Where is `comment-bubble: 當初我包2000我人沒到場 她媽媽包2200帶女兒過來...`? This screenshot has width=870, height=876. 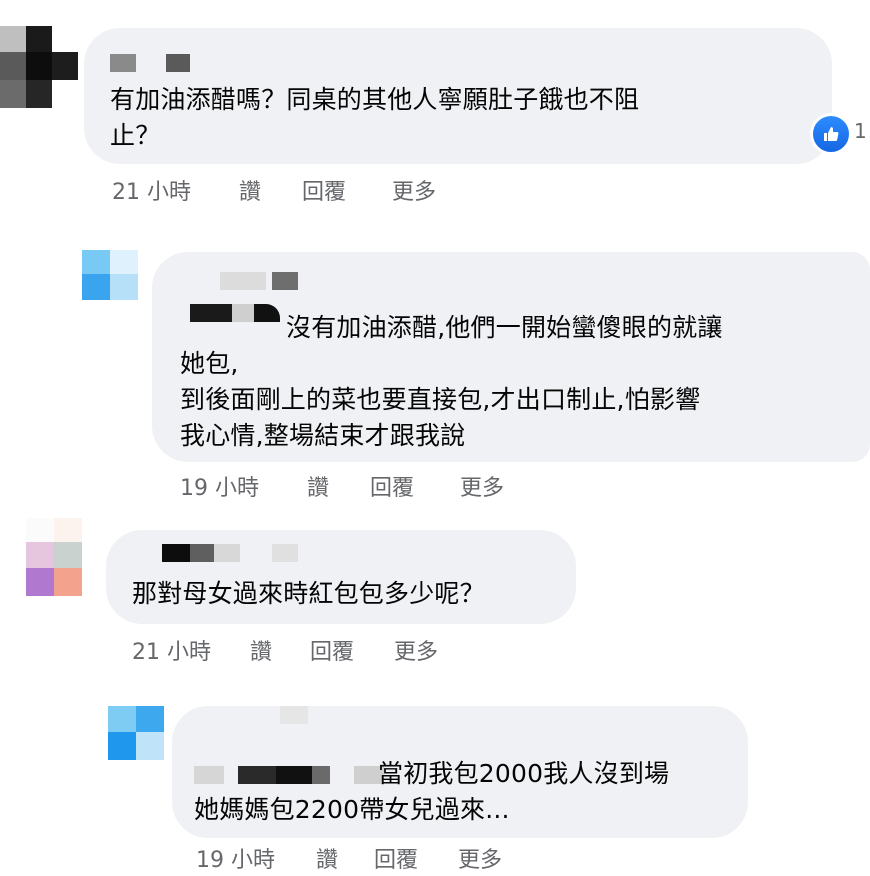 comment-bubble: 當初我包2000我人沒到場 她媽媽包2200帶女兒過來... is located at coordinates (460, 772).